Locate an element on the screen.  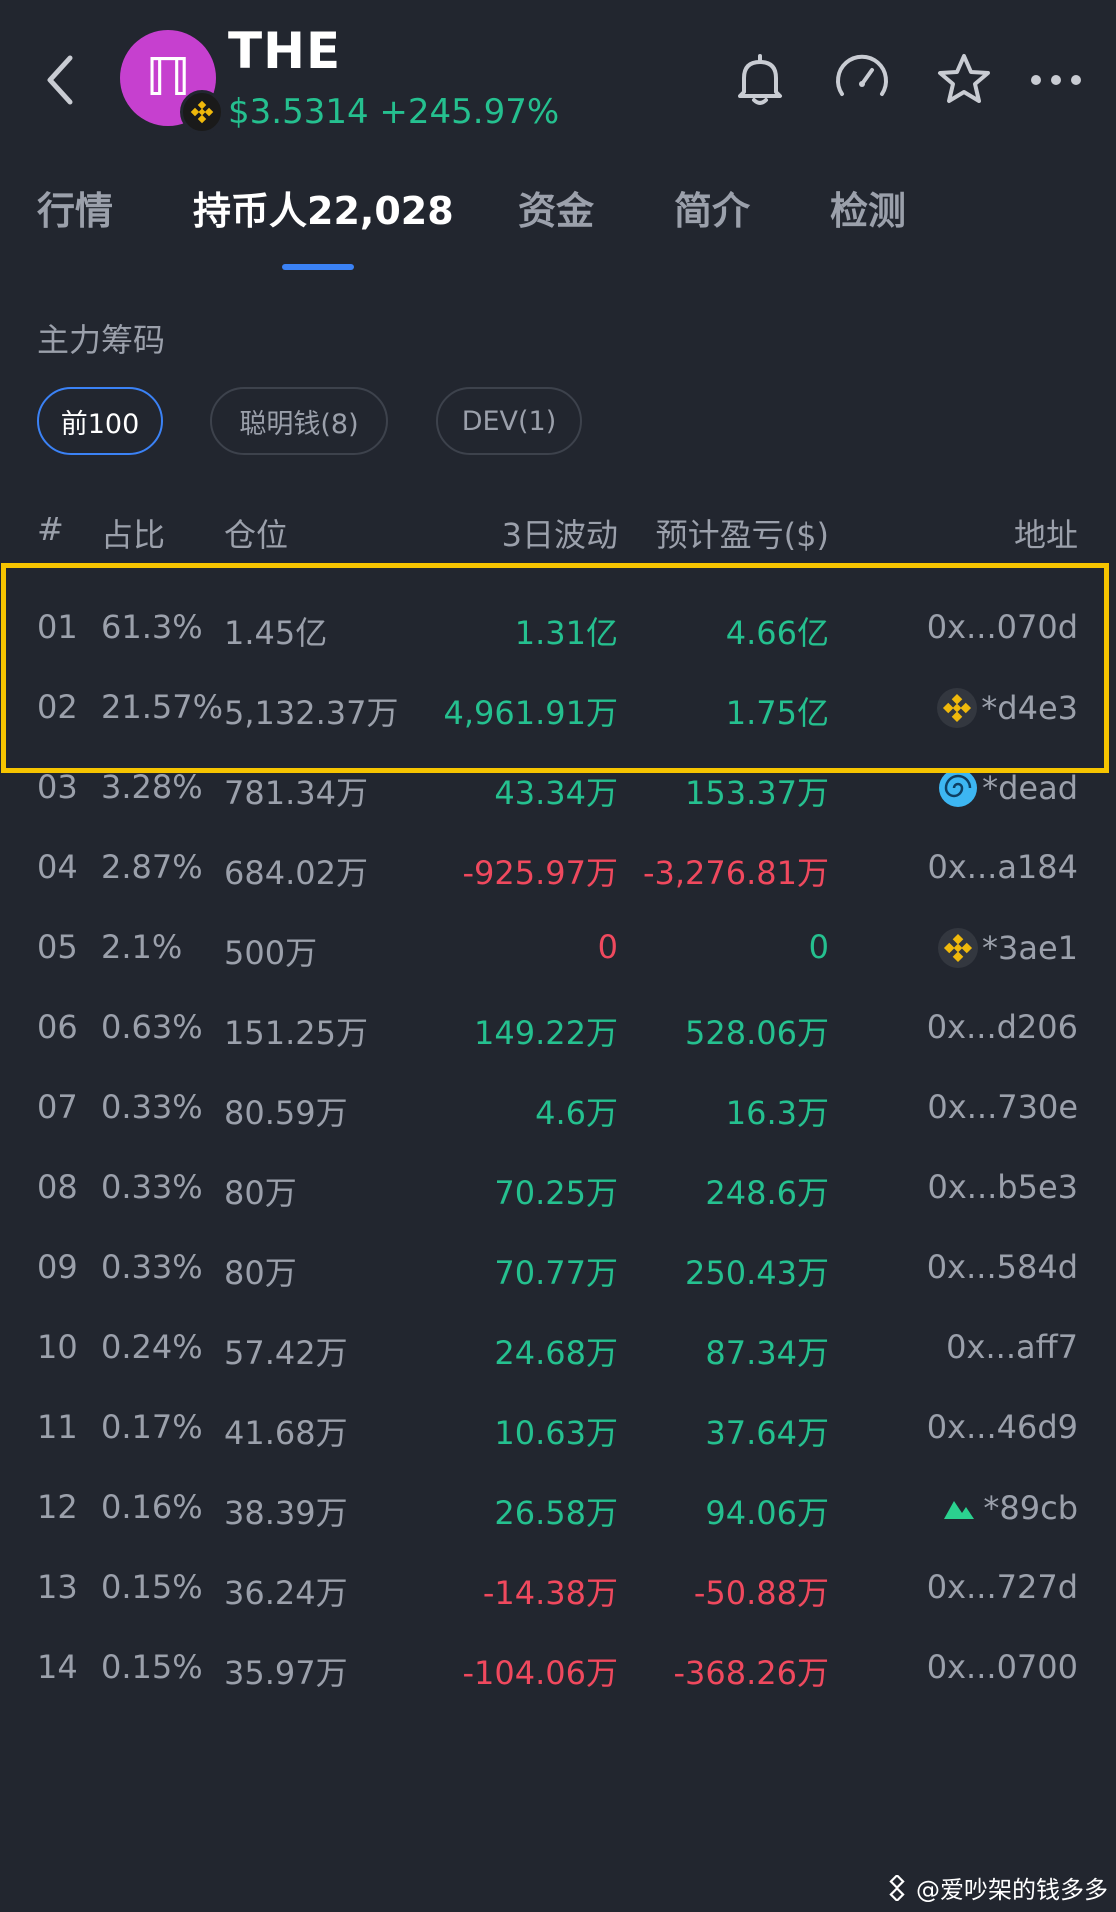
row-address: 0x...b5e3 is located at coordinates (1002, 1187).